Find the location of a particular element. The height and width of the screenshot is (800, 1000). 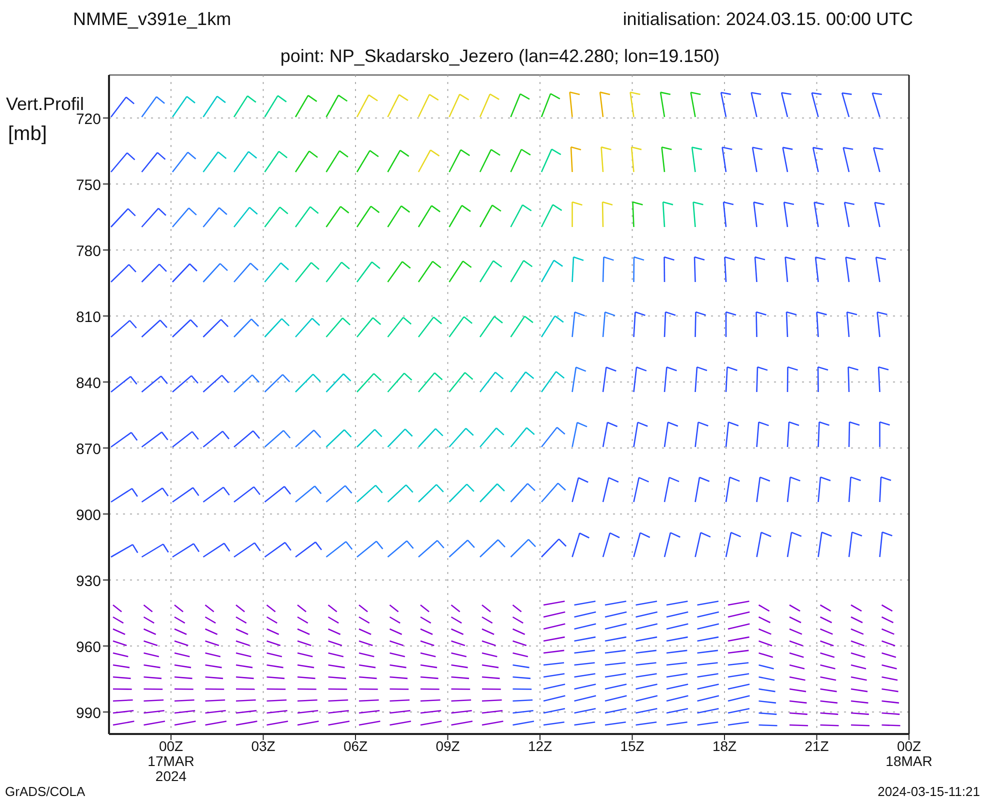

y-tick-label: 930 is located at coordinates (88, 581).